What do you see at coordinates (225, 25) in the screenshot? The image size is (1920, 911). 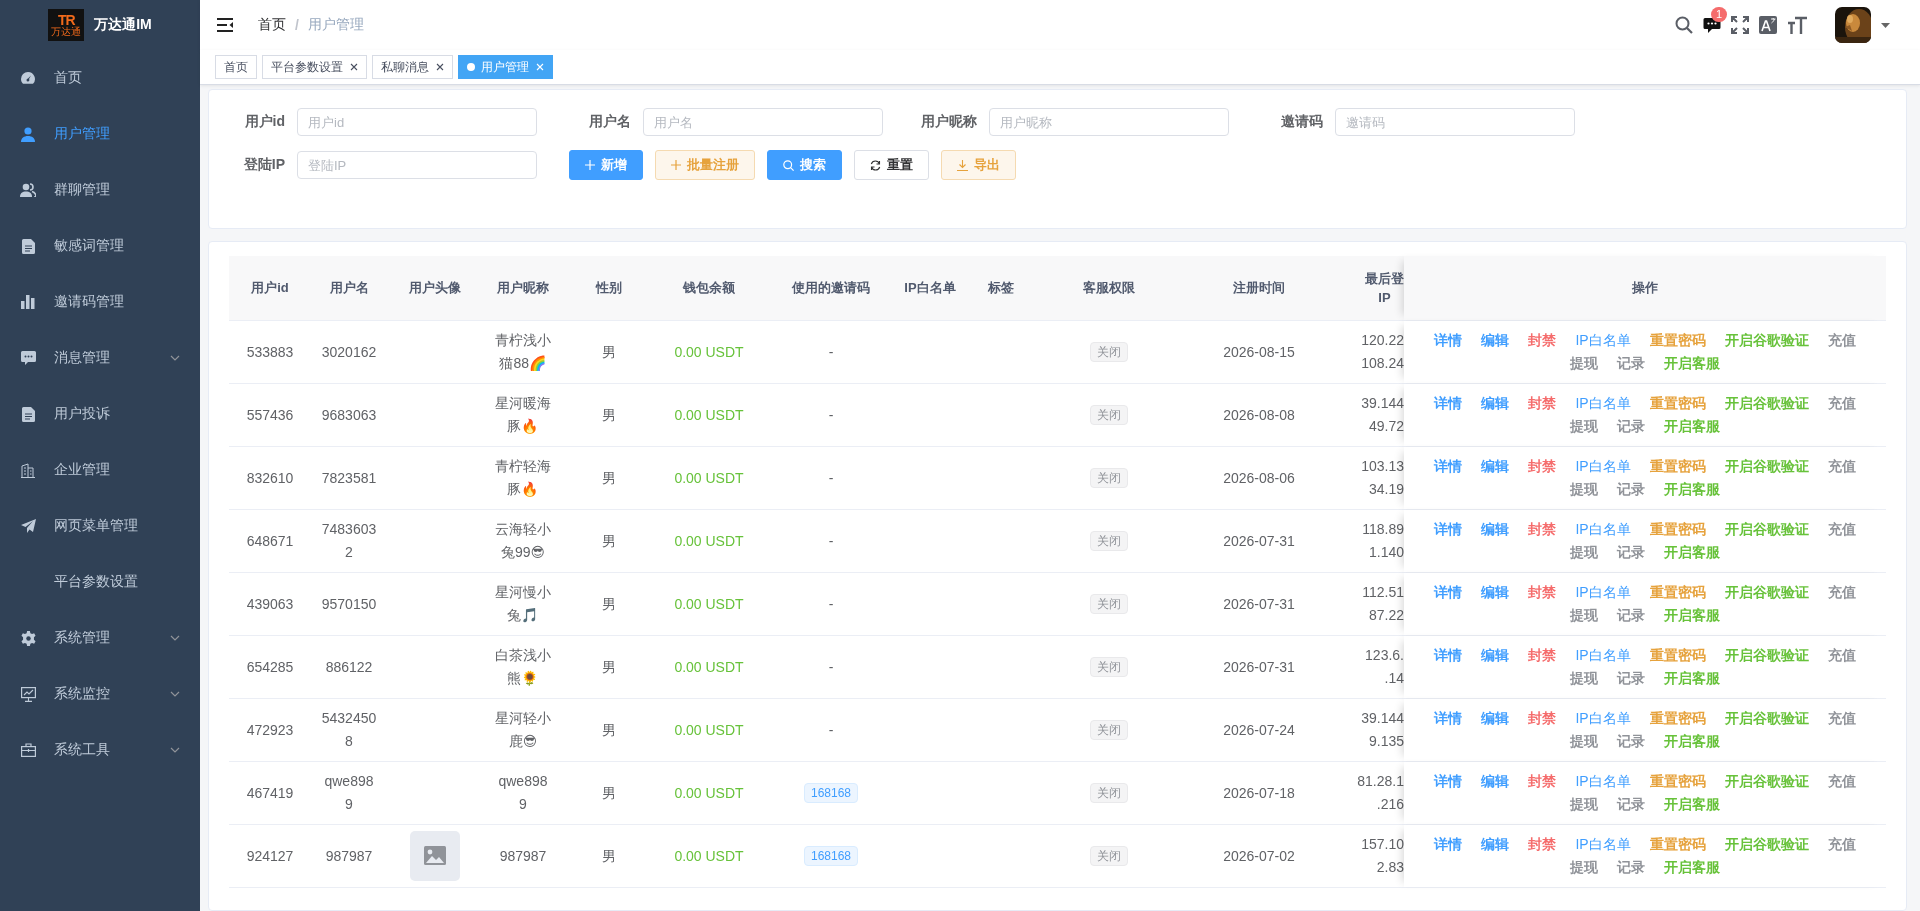 I see `menu-icon` at bounding box center [225, 25].